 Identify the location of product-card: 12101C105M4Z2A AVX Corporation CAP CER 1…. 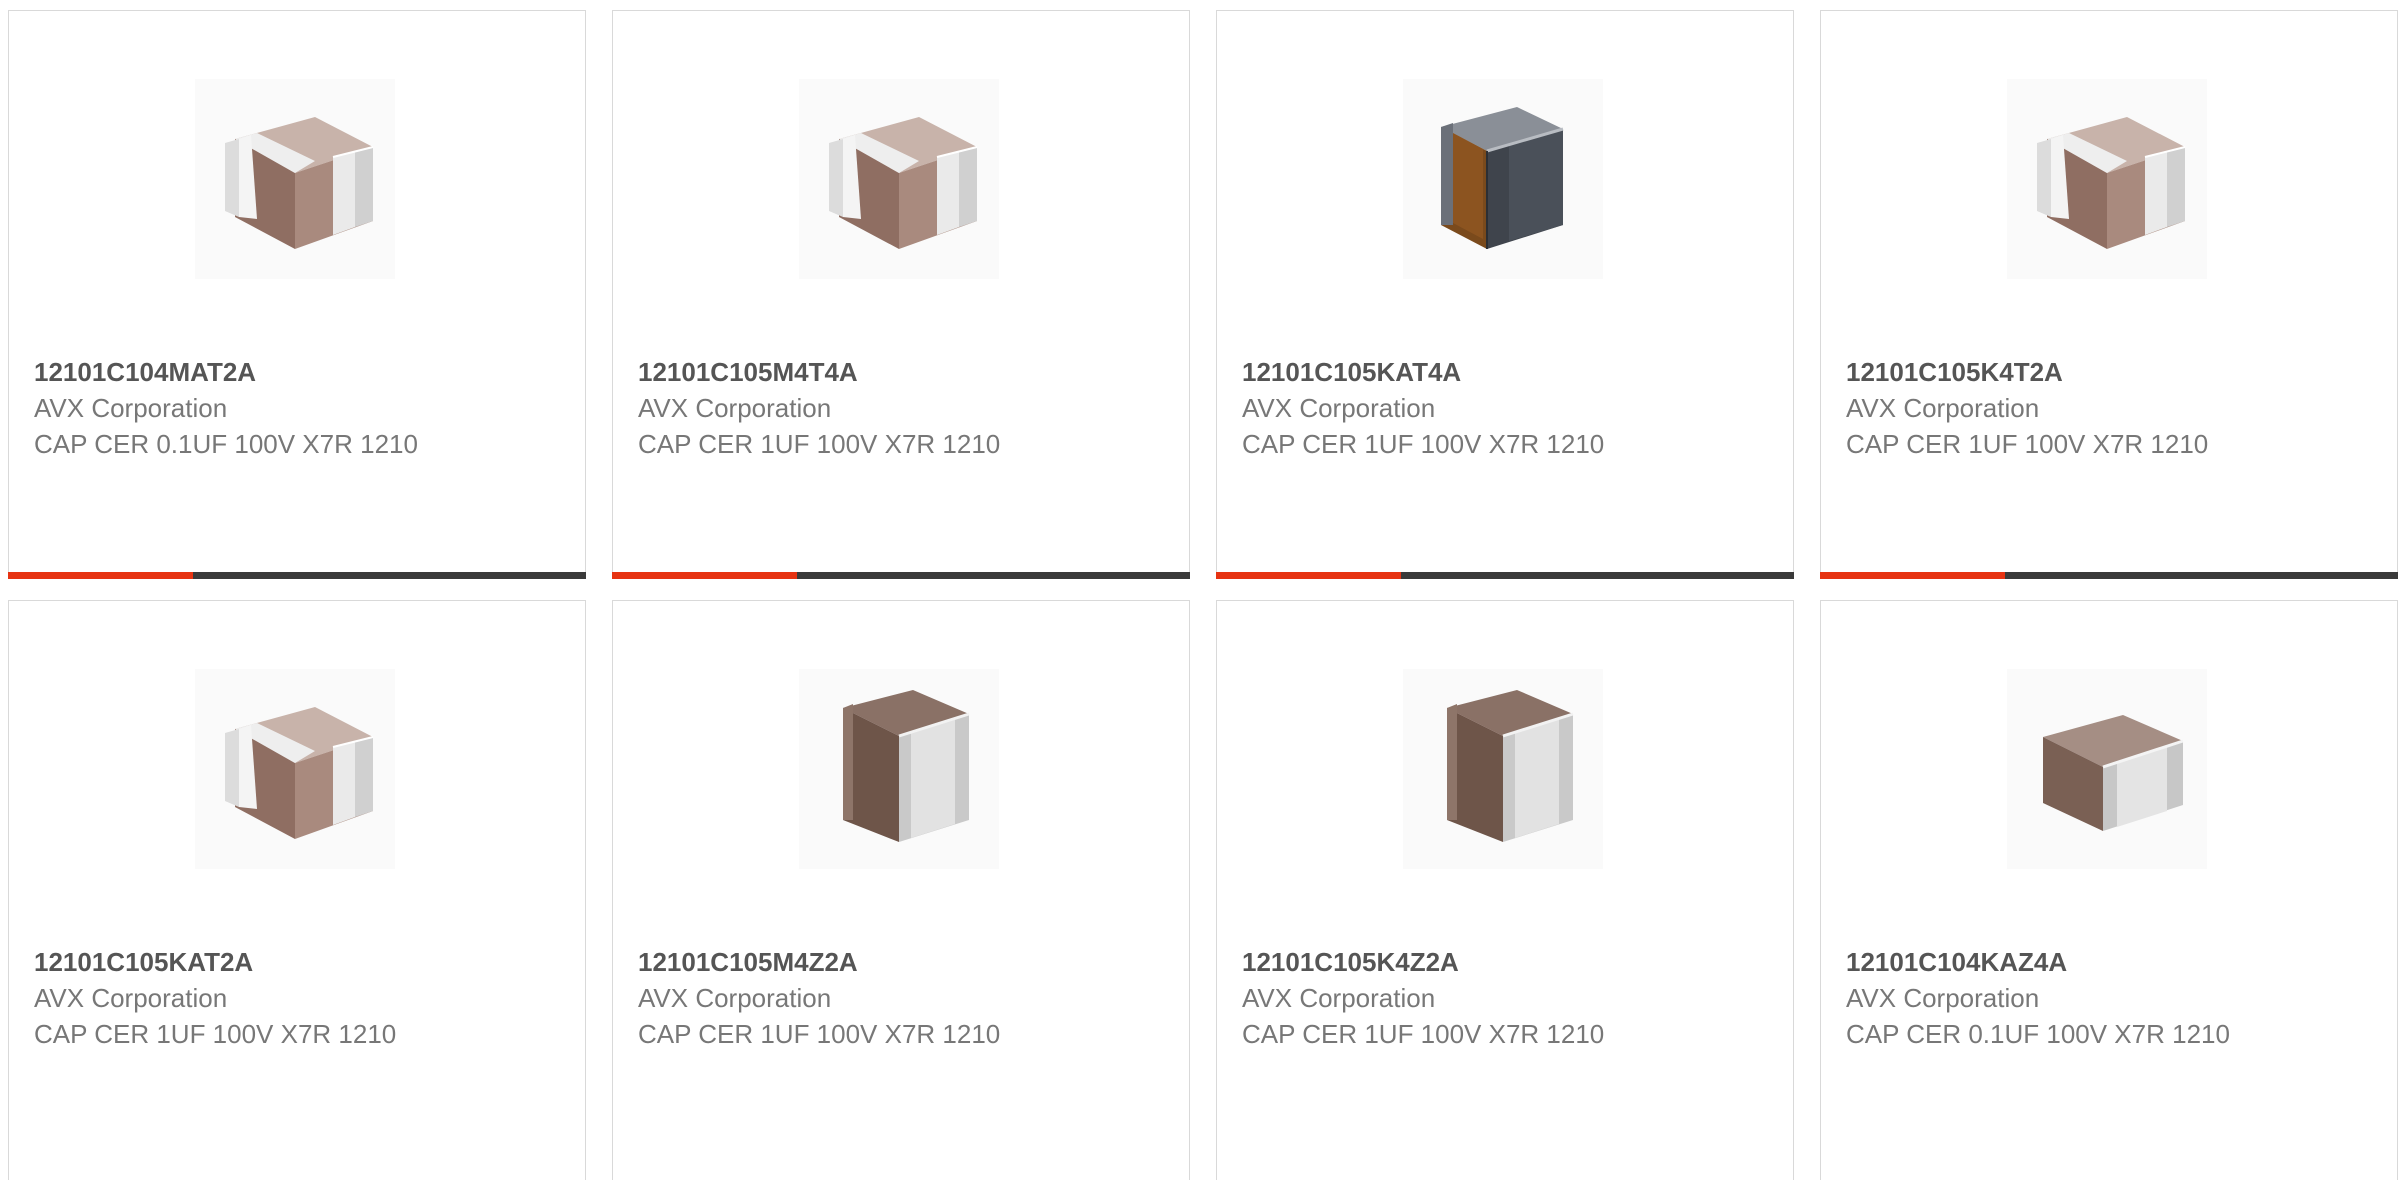
(901, 890).